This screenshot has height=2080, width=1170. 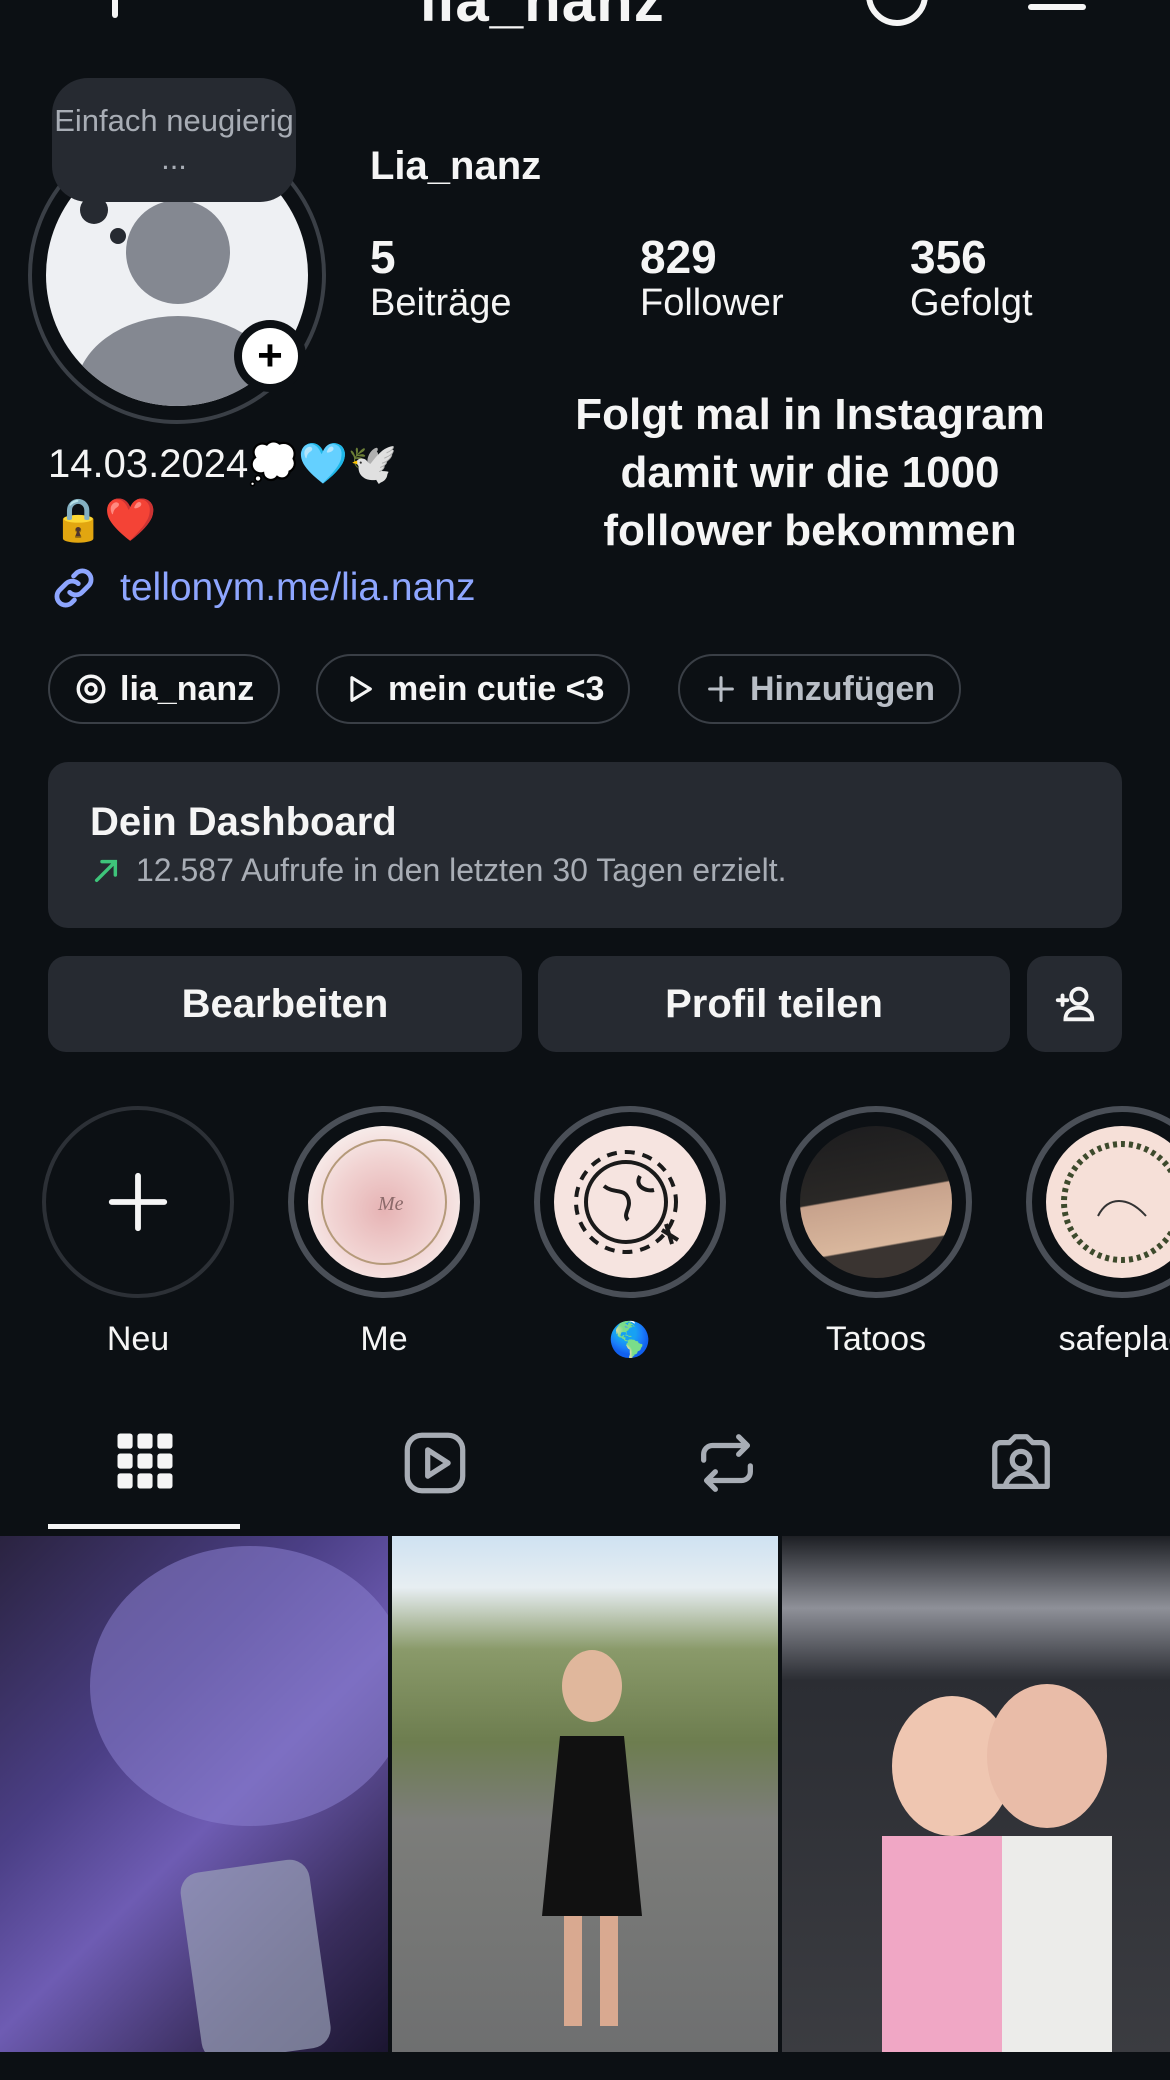 I want to click on stat-label: Gefolgt, so click(x=971, y=303).